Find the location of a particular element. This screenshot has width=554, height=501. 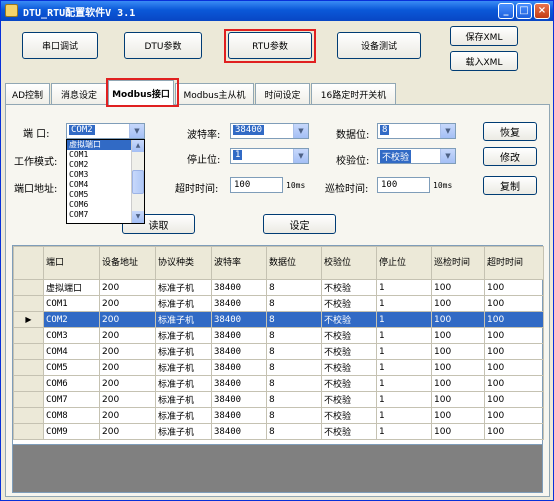

table-row: 虚拟端口 200 标准子机 38400 8 不校验 1 100 100 is located at coordinates (278, 287).